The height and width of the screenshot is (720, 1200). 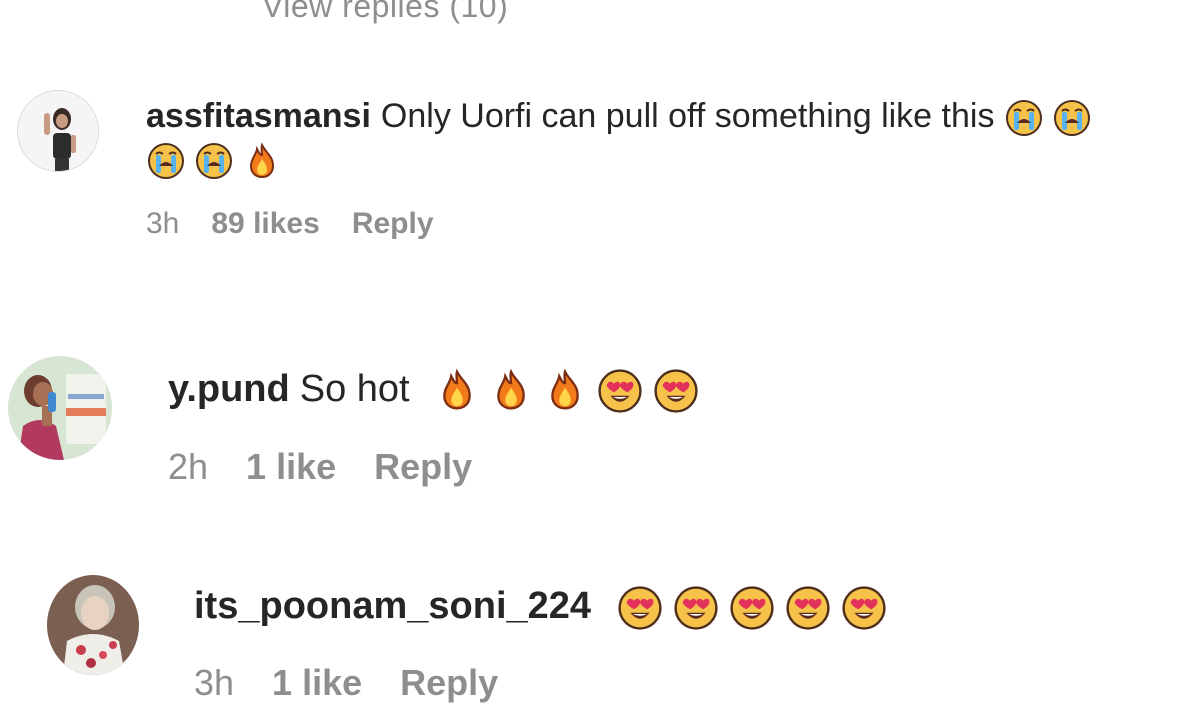 What do you see at coordinates (392, 606) in the screenshot?
I see `comment-username: its_poonam_soni_224` at bounding box center [392, 606].